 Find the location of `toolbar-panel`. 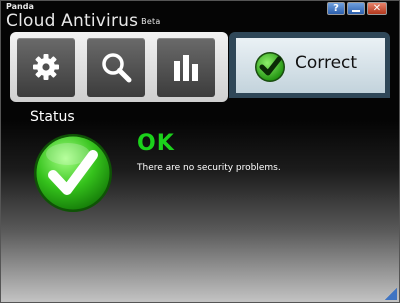

toolbar-panel is located at coordinates (119, 67).